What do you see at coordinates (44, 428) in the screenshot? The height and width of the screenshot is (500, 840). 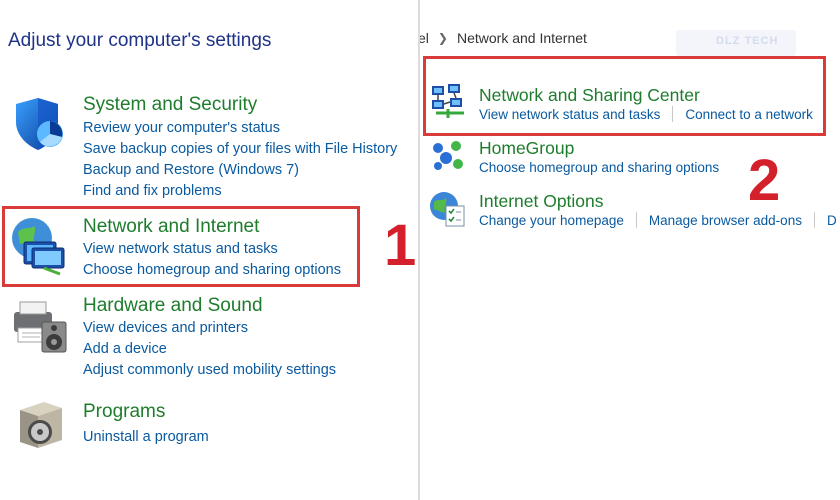 I see `programs-disc-icon` at bounding box center [44, 428].